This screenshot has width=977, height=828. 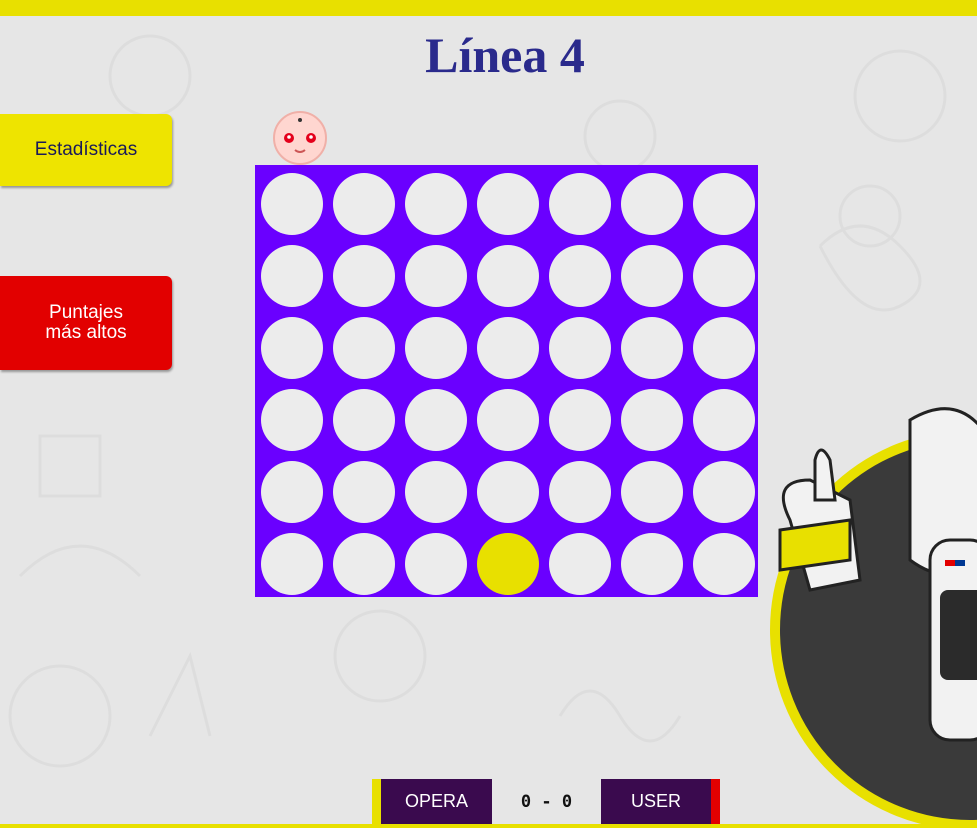 I want to click on high-scores-button-label: Puntajes más altos, so click(x=86, y=322).